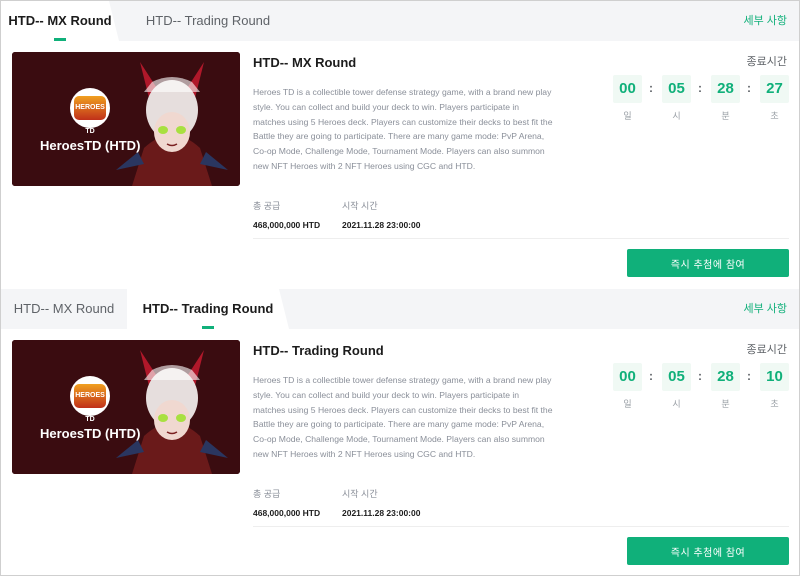  I want to click on countdown-timer: 00 : 05 : 28 : 27 일 시 분 초, so click(701, 98).